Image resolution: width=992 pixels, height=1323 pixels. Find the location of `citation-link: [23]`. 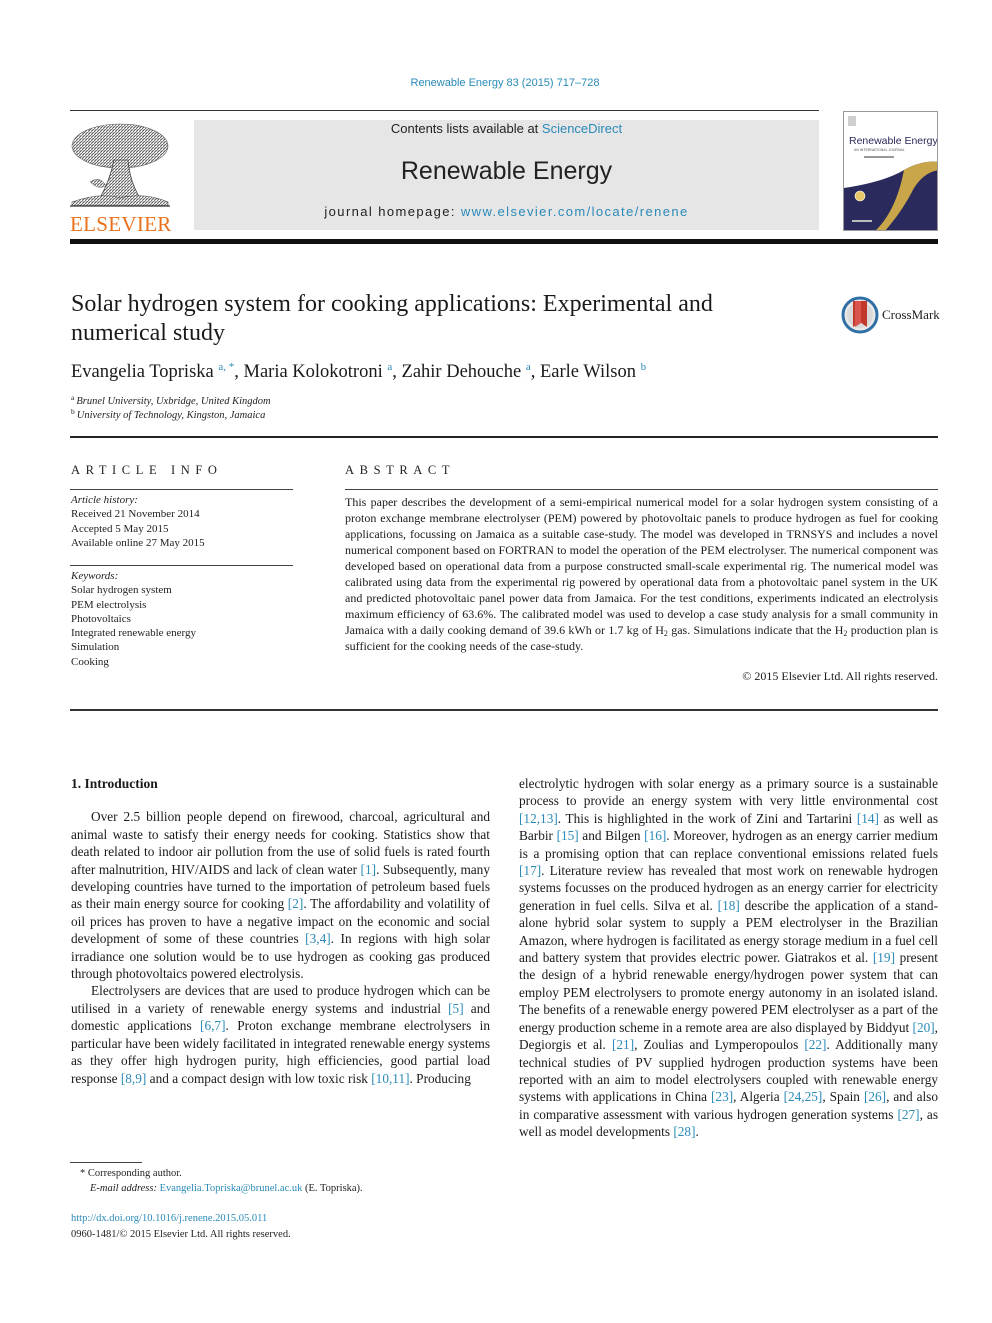

citation-link: [23] is located at coordinates (722, 1096).